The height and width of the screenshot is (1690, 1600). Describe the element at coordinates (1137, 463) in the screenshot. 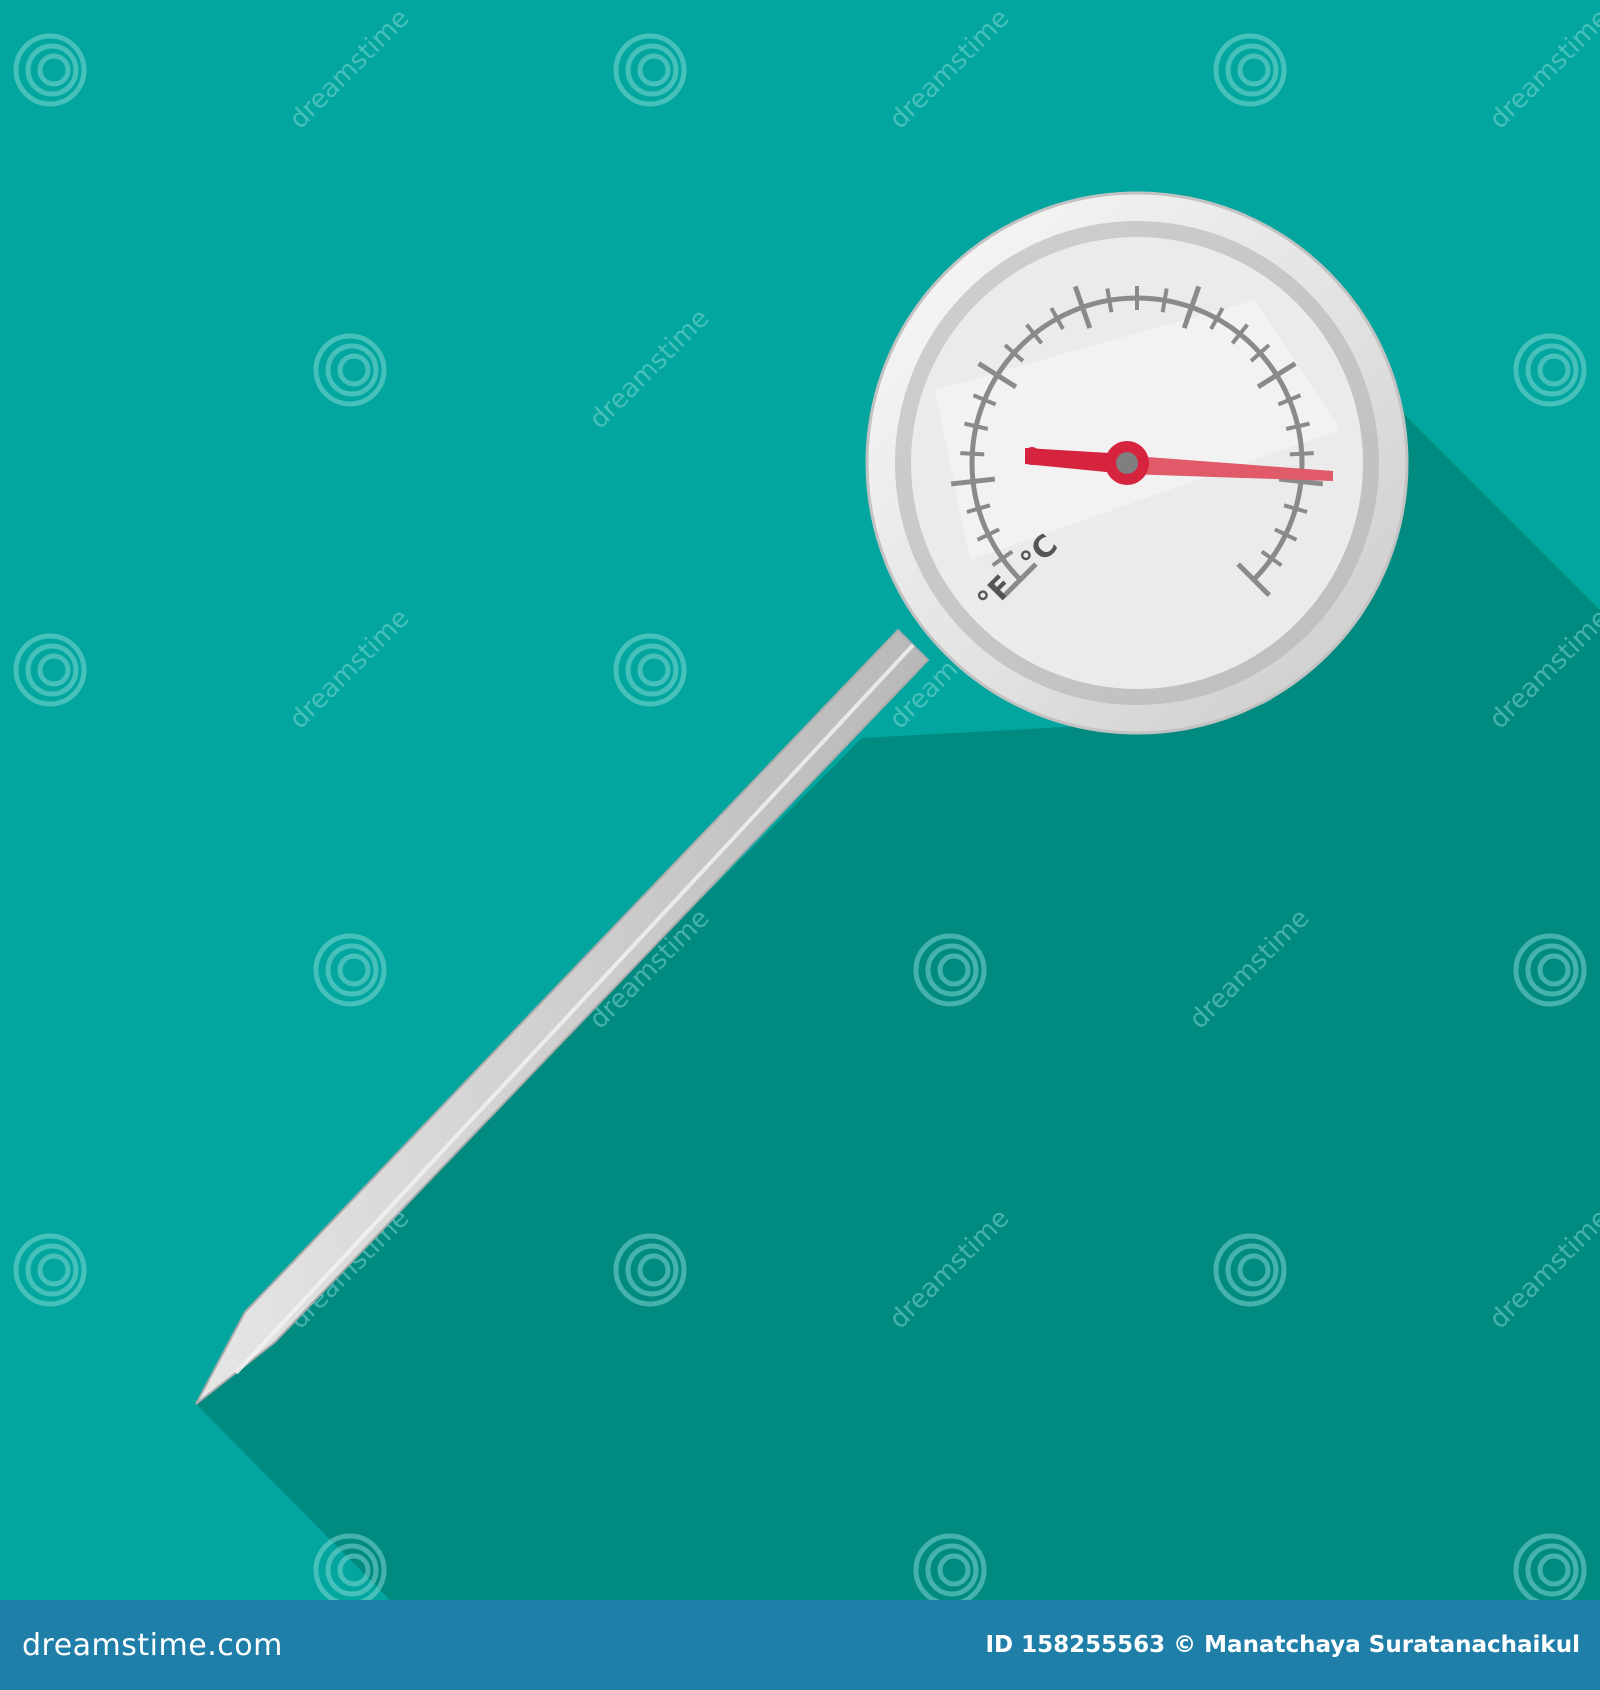

I see `thermometer-dial: °C °F` at that location.